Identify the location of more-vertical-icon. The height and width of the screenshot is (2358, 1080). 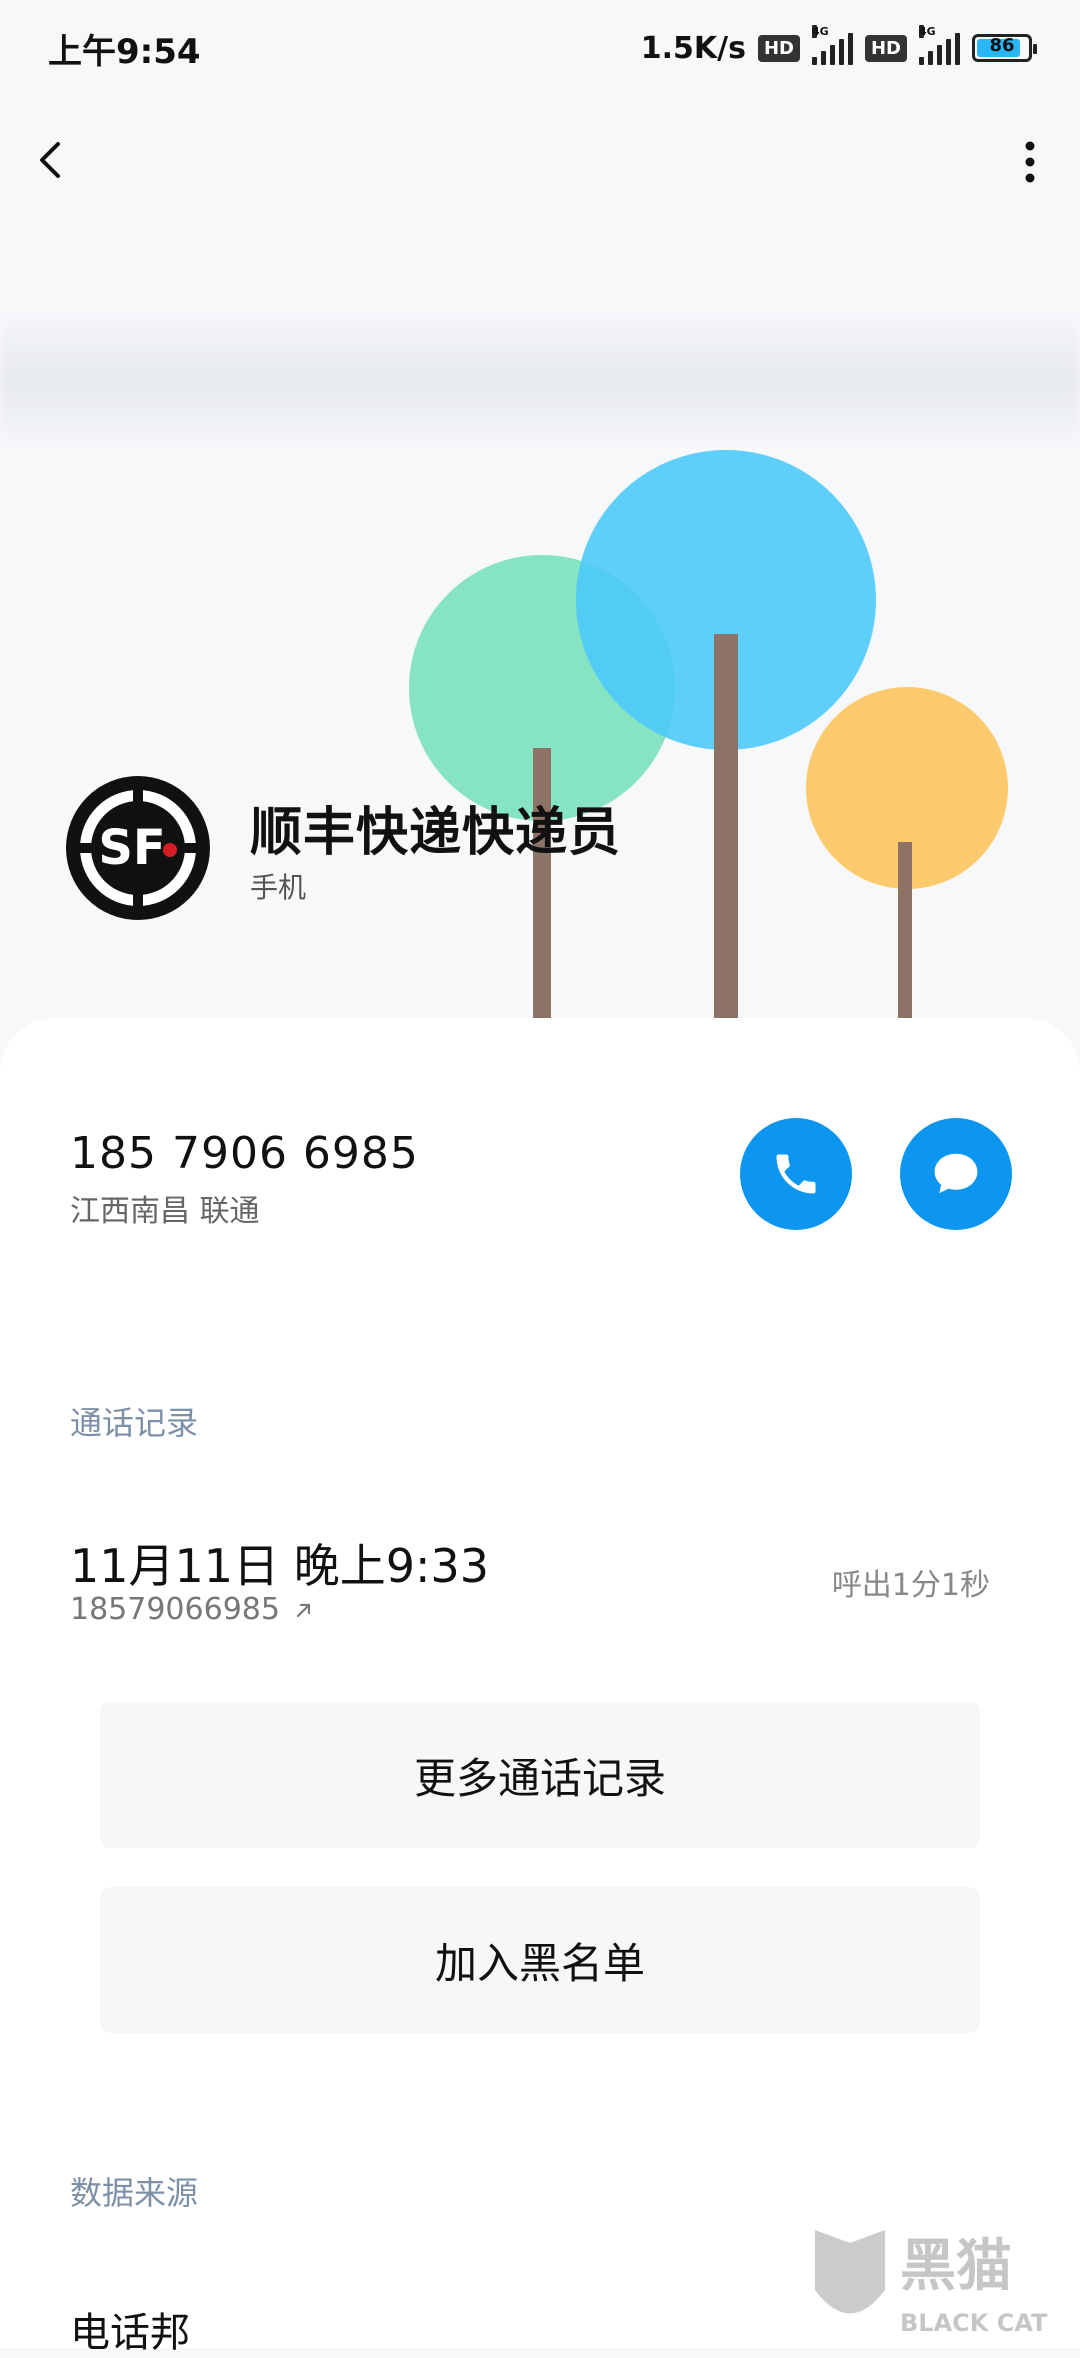
(1030, 162).